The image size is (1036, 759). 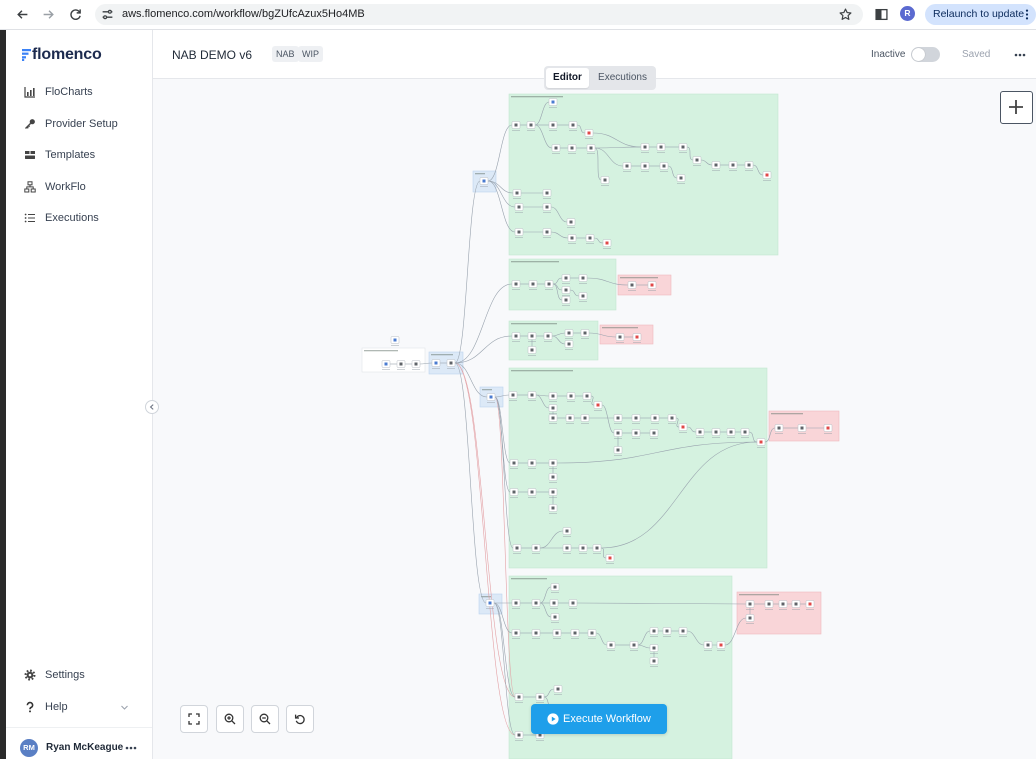 What do you see at coordinates (907, 13) in the screenshot?
I see `profile-avatar: R` at bounding box center [907, 13].